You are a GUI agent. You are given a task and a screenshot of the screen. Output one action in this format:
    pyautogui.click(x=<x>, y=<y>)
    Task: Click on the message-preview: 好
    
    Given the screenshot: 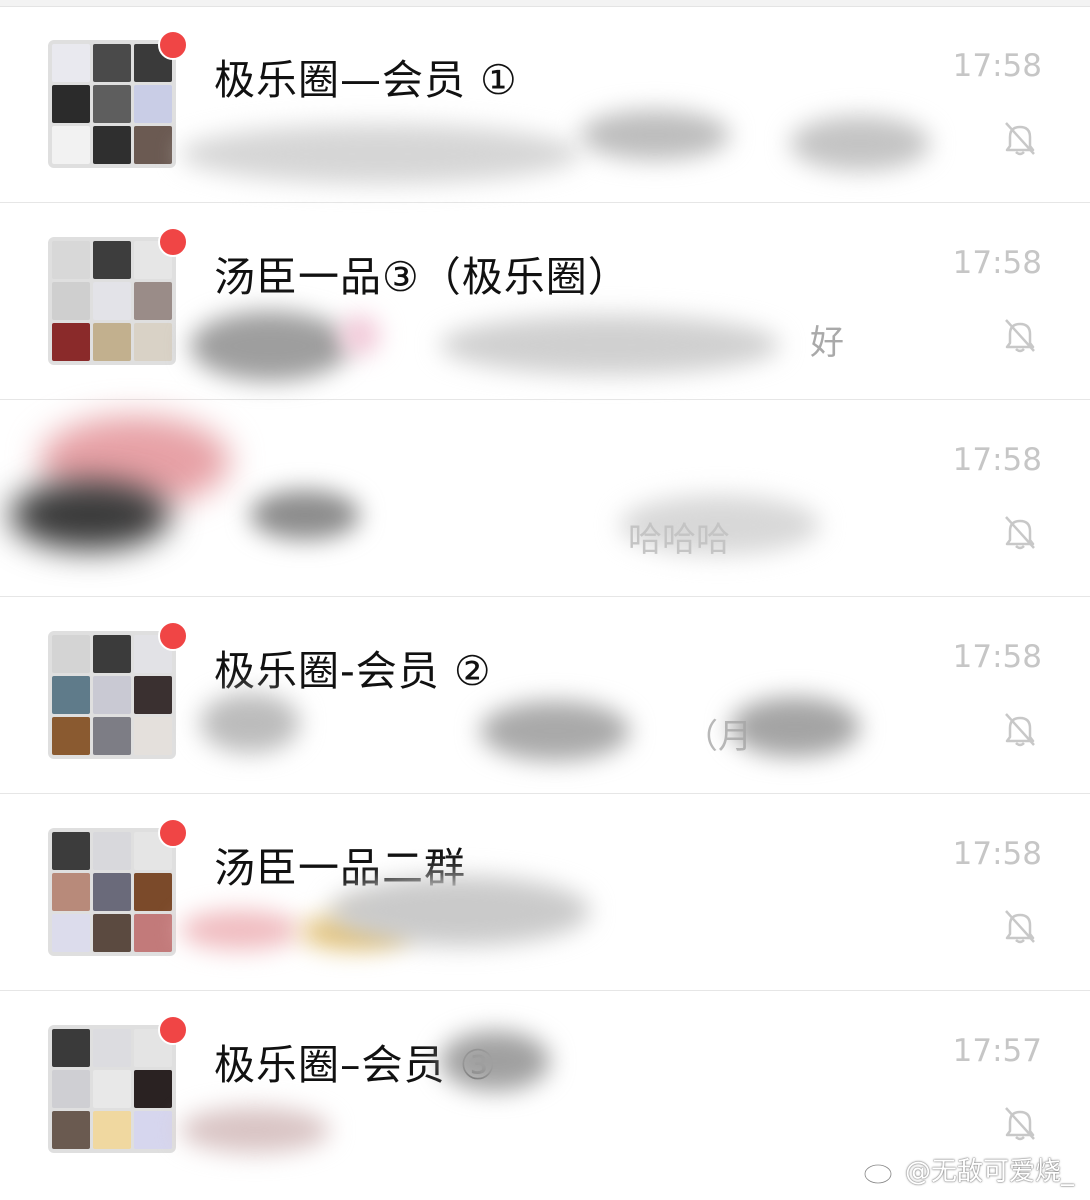 What is the action you would take?
    pyautogui.click(x=827, y=343)
    